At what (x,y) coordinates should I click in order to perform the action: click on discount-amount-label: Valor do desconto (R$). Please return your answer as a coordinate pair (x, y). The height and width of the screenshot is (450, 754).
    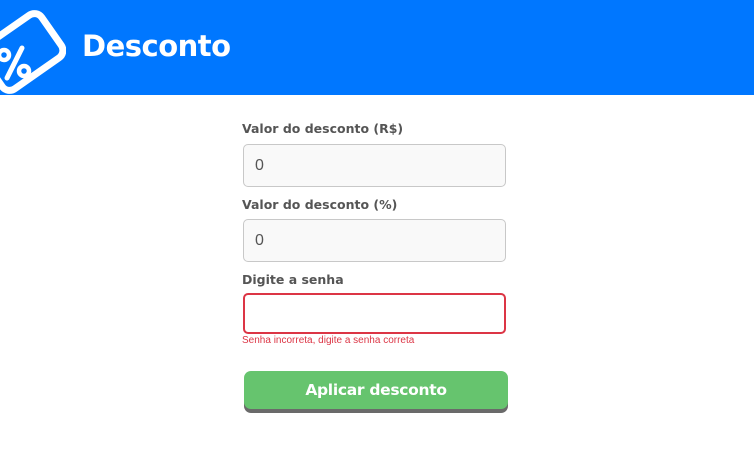
    Looking at the image, I should click on (323, 128).